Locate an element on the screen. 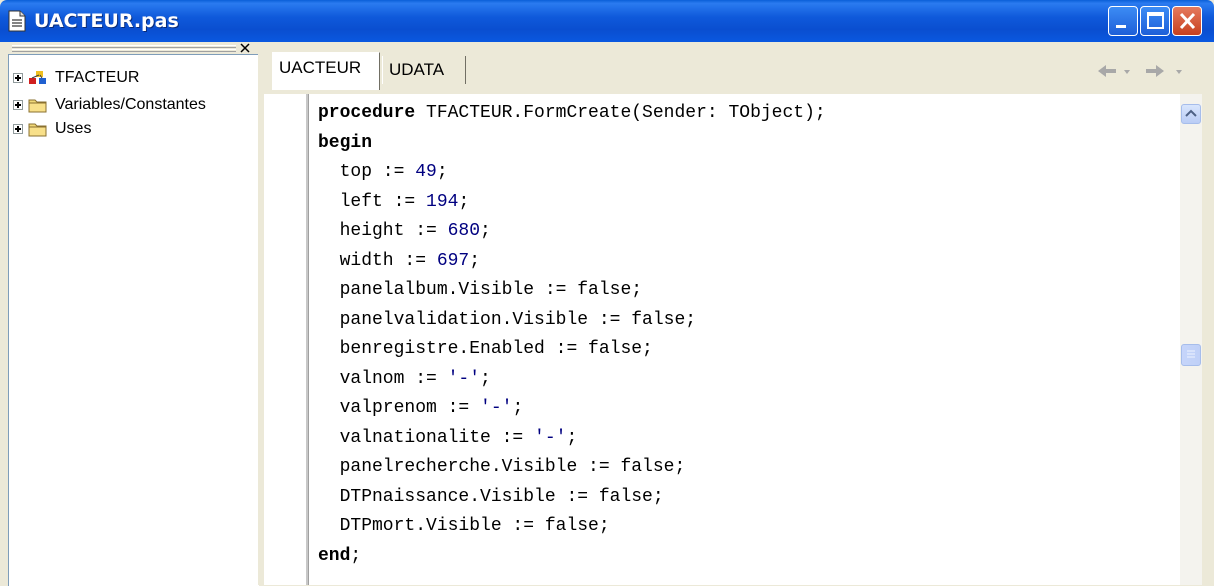 This screenshot has height=586, width=1214. window-title: UACTEUR.pas is located at coordinates (106, 21).